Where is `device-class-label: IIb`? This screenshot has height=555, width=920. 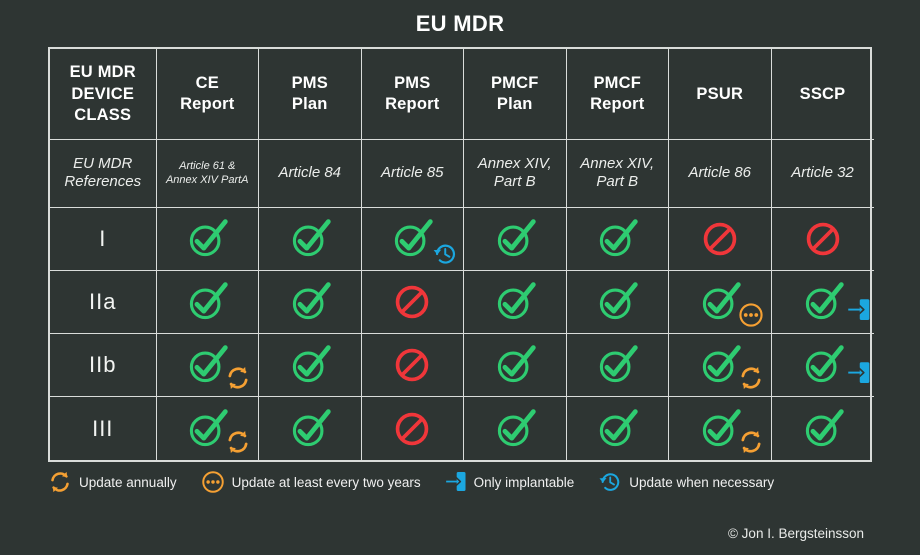 device-class-label: IIb is located at coordinates (103, 365).